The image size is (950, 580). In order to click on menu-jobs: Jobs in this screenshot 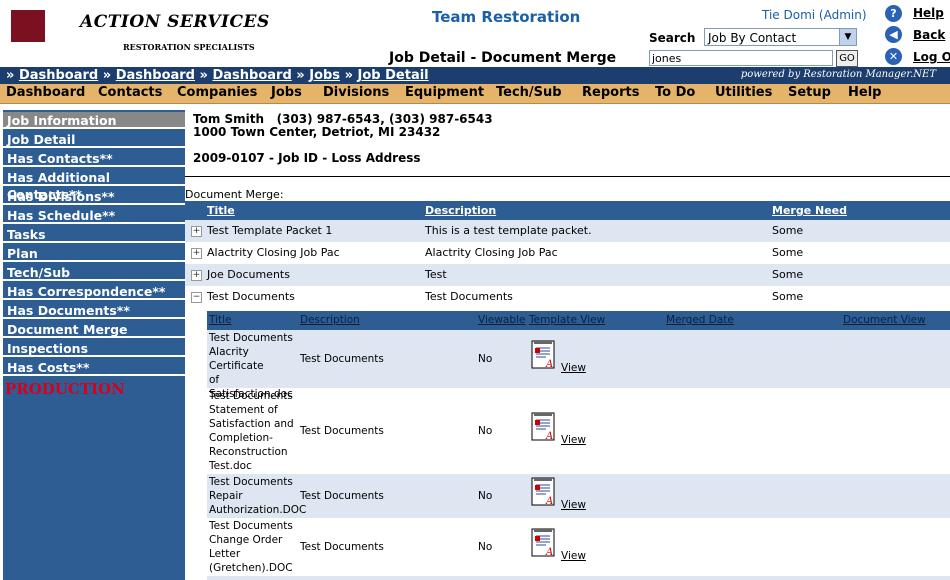, I will do `click(286, 92)`.